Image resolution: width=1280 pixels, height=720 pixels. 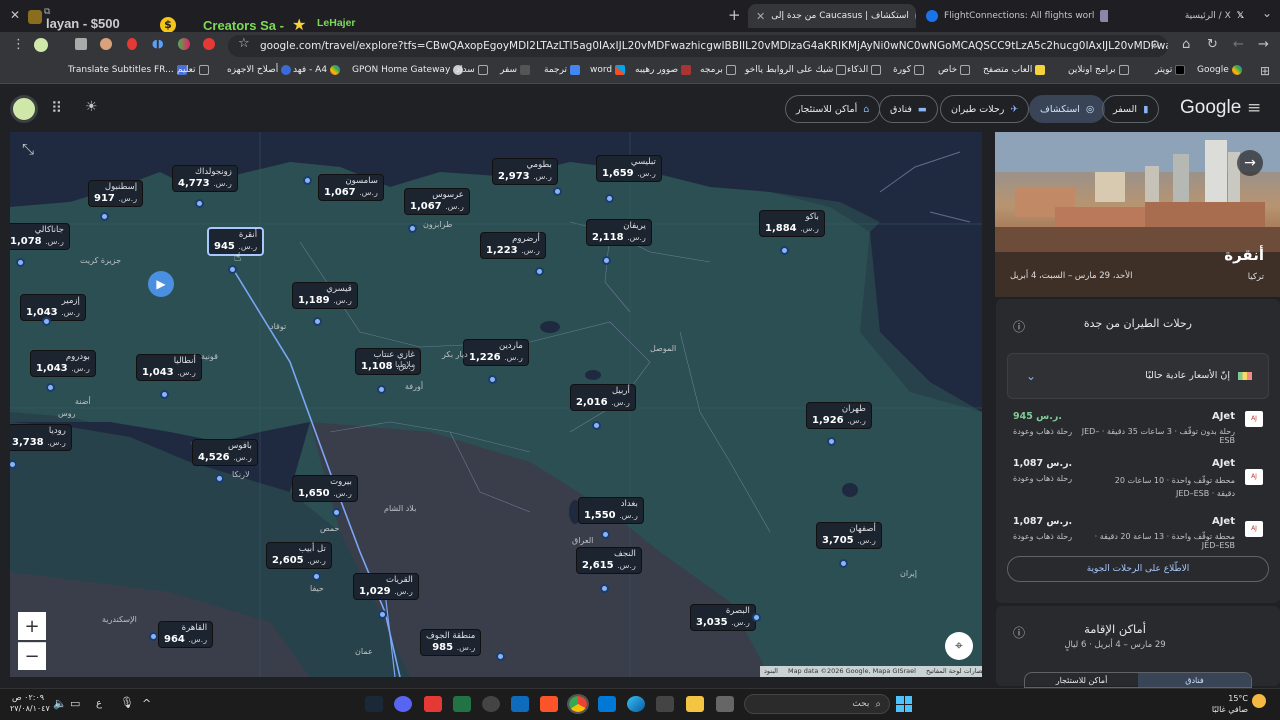 What do you see at coordinates (32, 626) in the screenshot?
I see `zoom-in-button: +` at bounding box center [32, 626].